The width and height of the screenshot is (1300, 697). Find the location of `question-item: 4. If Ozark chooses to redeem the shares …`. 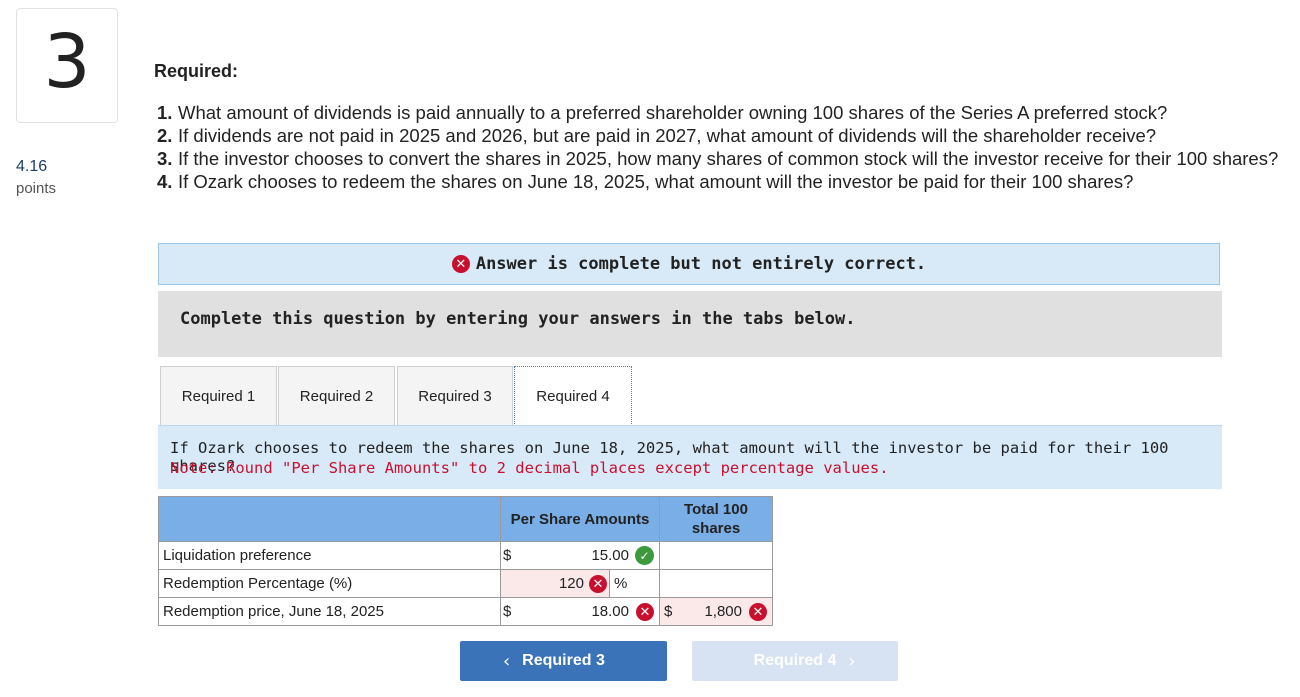

question-item: 4. If Ozark chooses to redeem the shares … is located at coordinates (645, 181).